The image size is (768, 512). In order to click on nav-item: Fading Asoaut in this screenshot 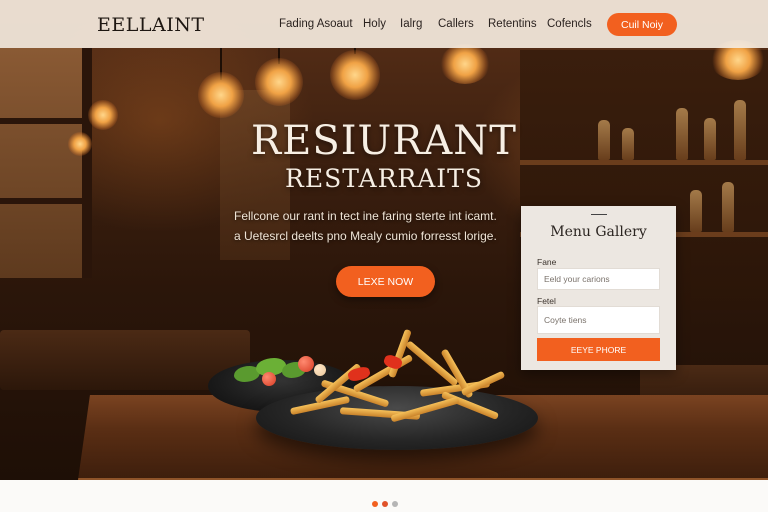, I will do `click(316, 24)`.